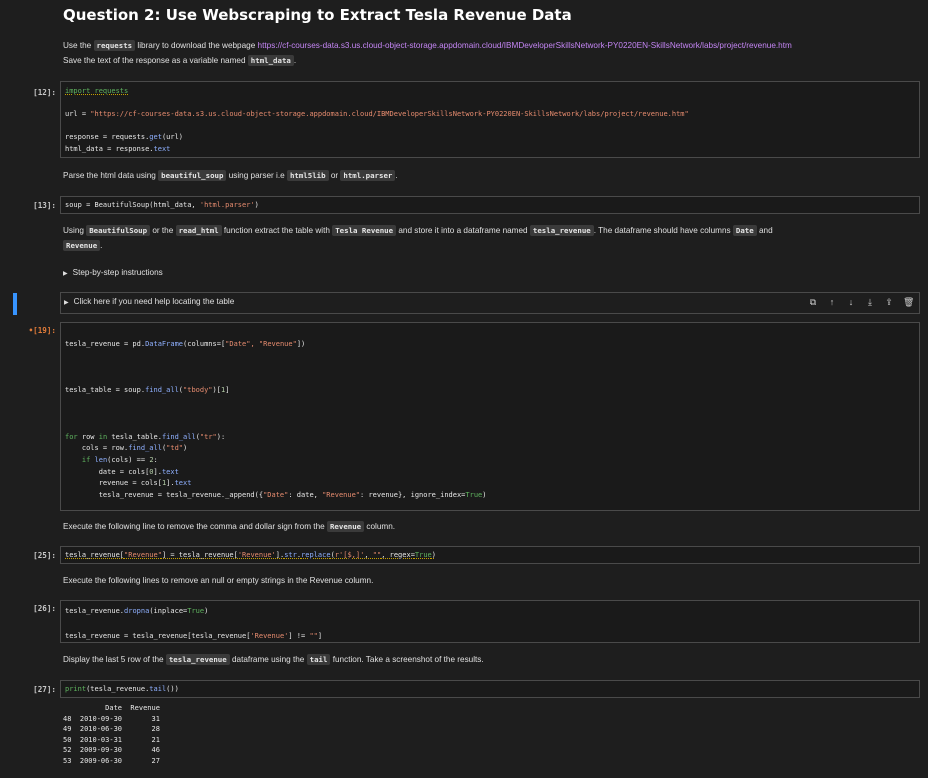  What do you see at coordinates (832, 302) in the screenshot?
I see `move-up-icon: ↑` at bounding box center [832, 302].